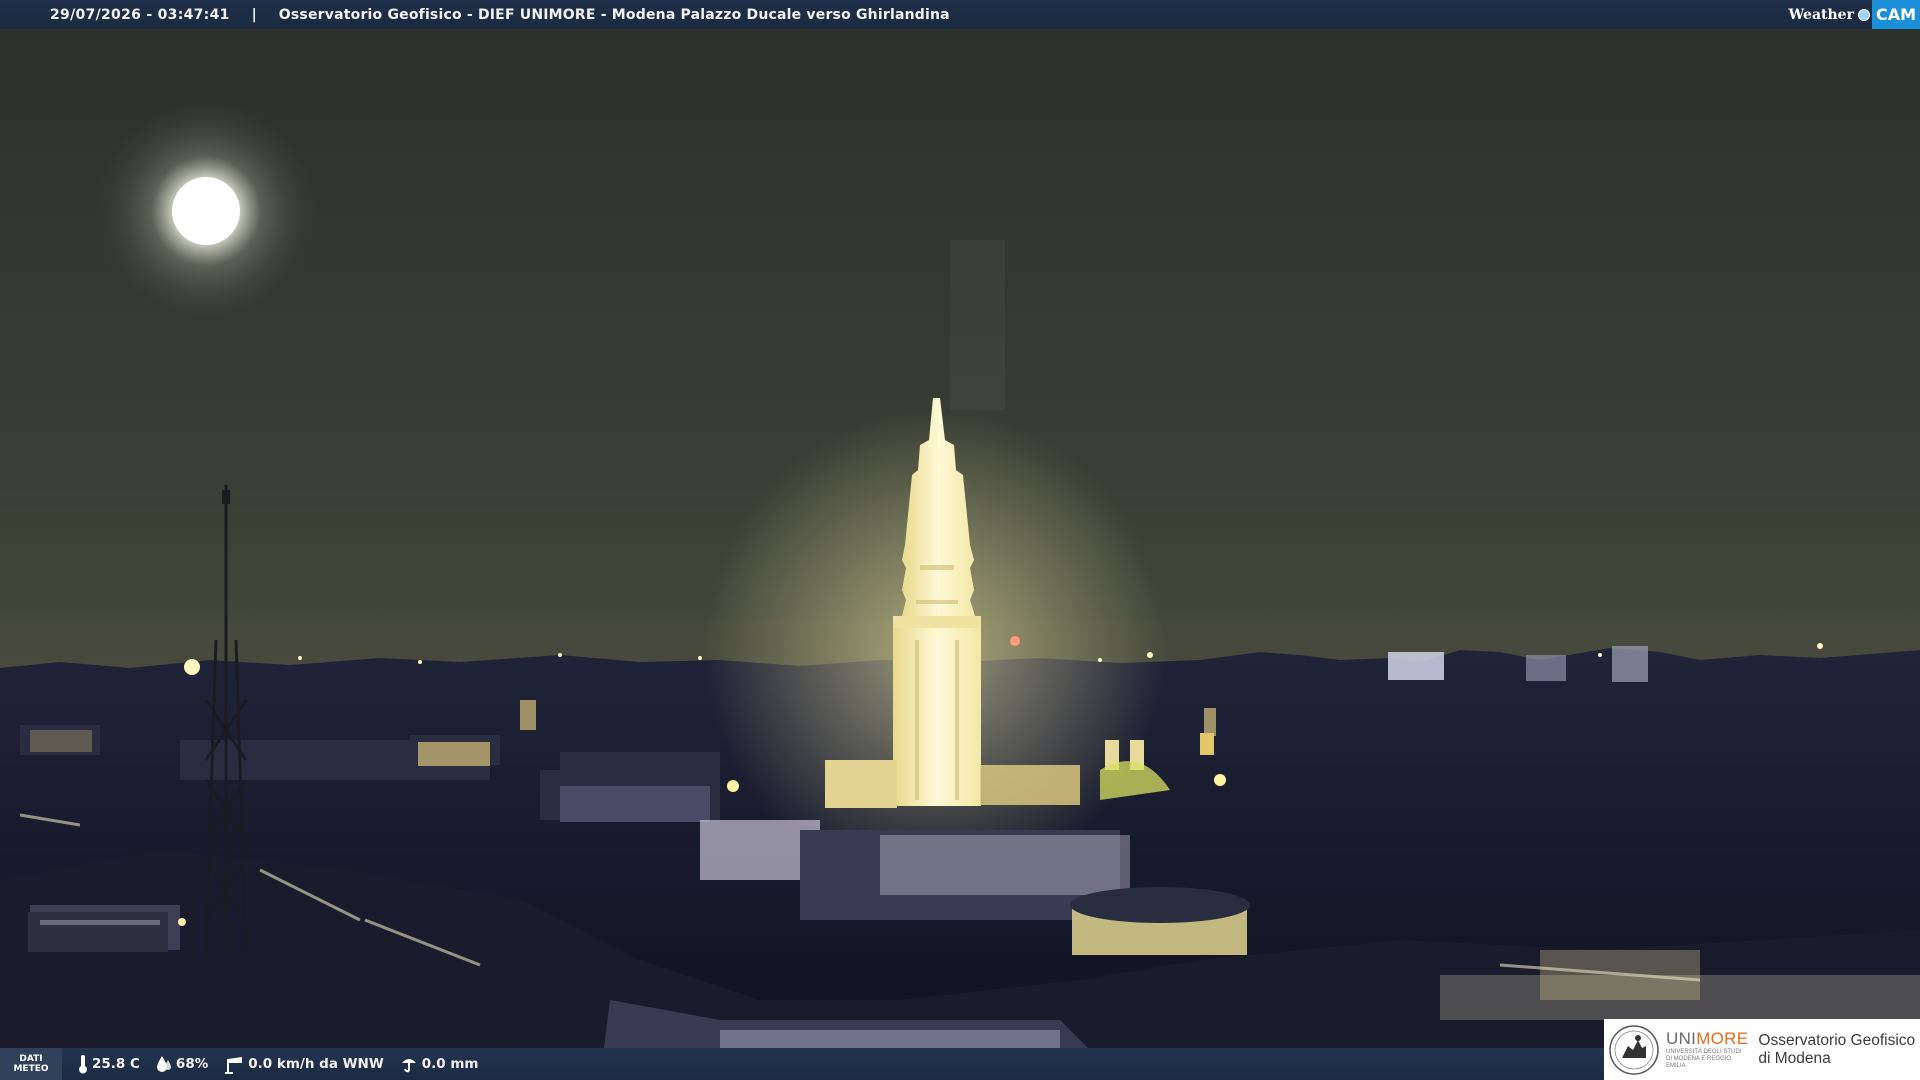 This screenshot has height=1080, width=1920. Describe the element at coordinates (1837, 1049) in the screenshot. I see `observatory-name: Osservatorio Geofisico di Modena` at that location.